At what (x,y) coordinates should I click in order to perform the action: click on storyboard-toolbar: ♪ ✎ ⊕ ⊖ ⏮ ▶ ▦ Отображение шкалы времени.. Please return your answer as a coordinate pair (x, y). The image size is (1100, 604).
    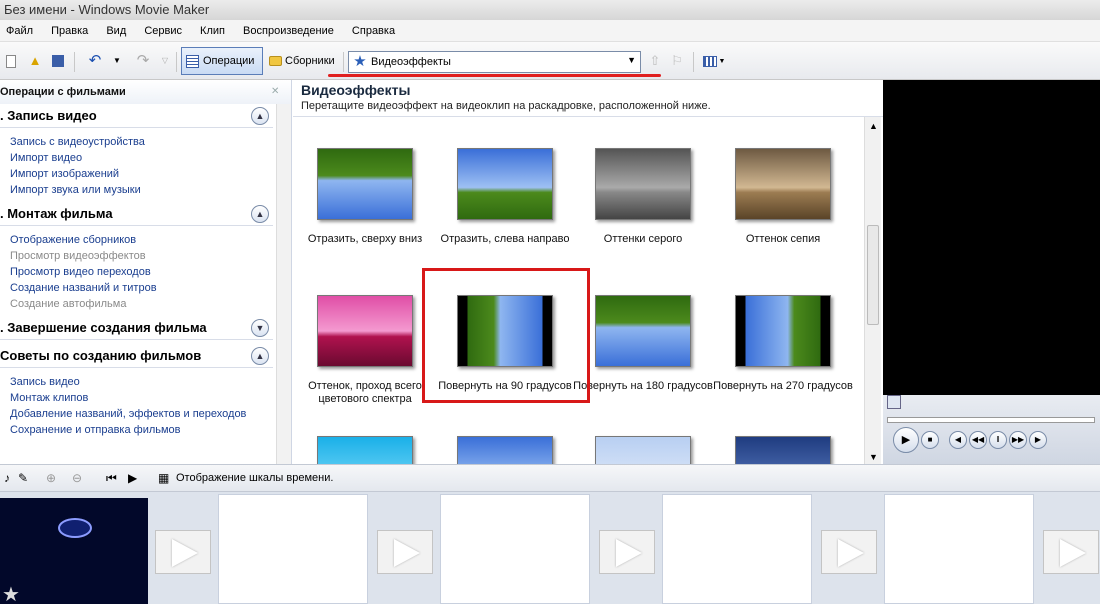
    Looking at the image, I should click on (550, 478).